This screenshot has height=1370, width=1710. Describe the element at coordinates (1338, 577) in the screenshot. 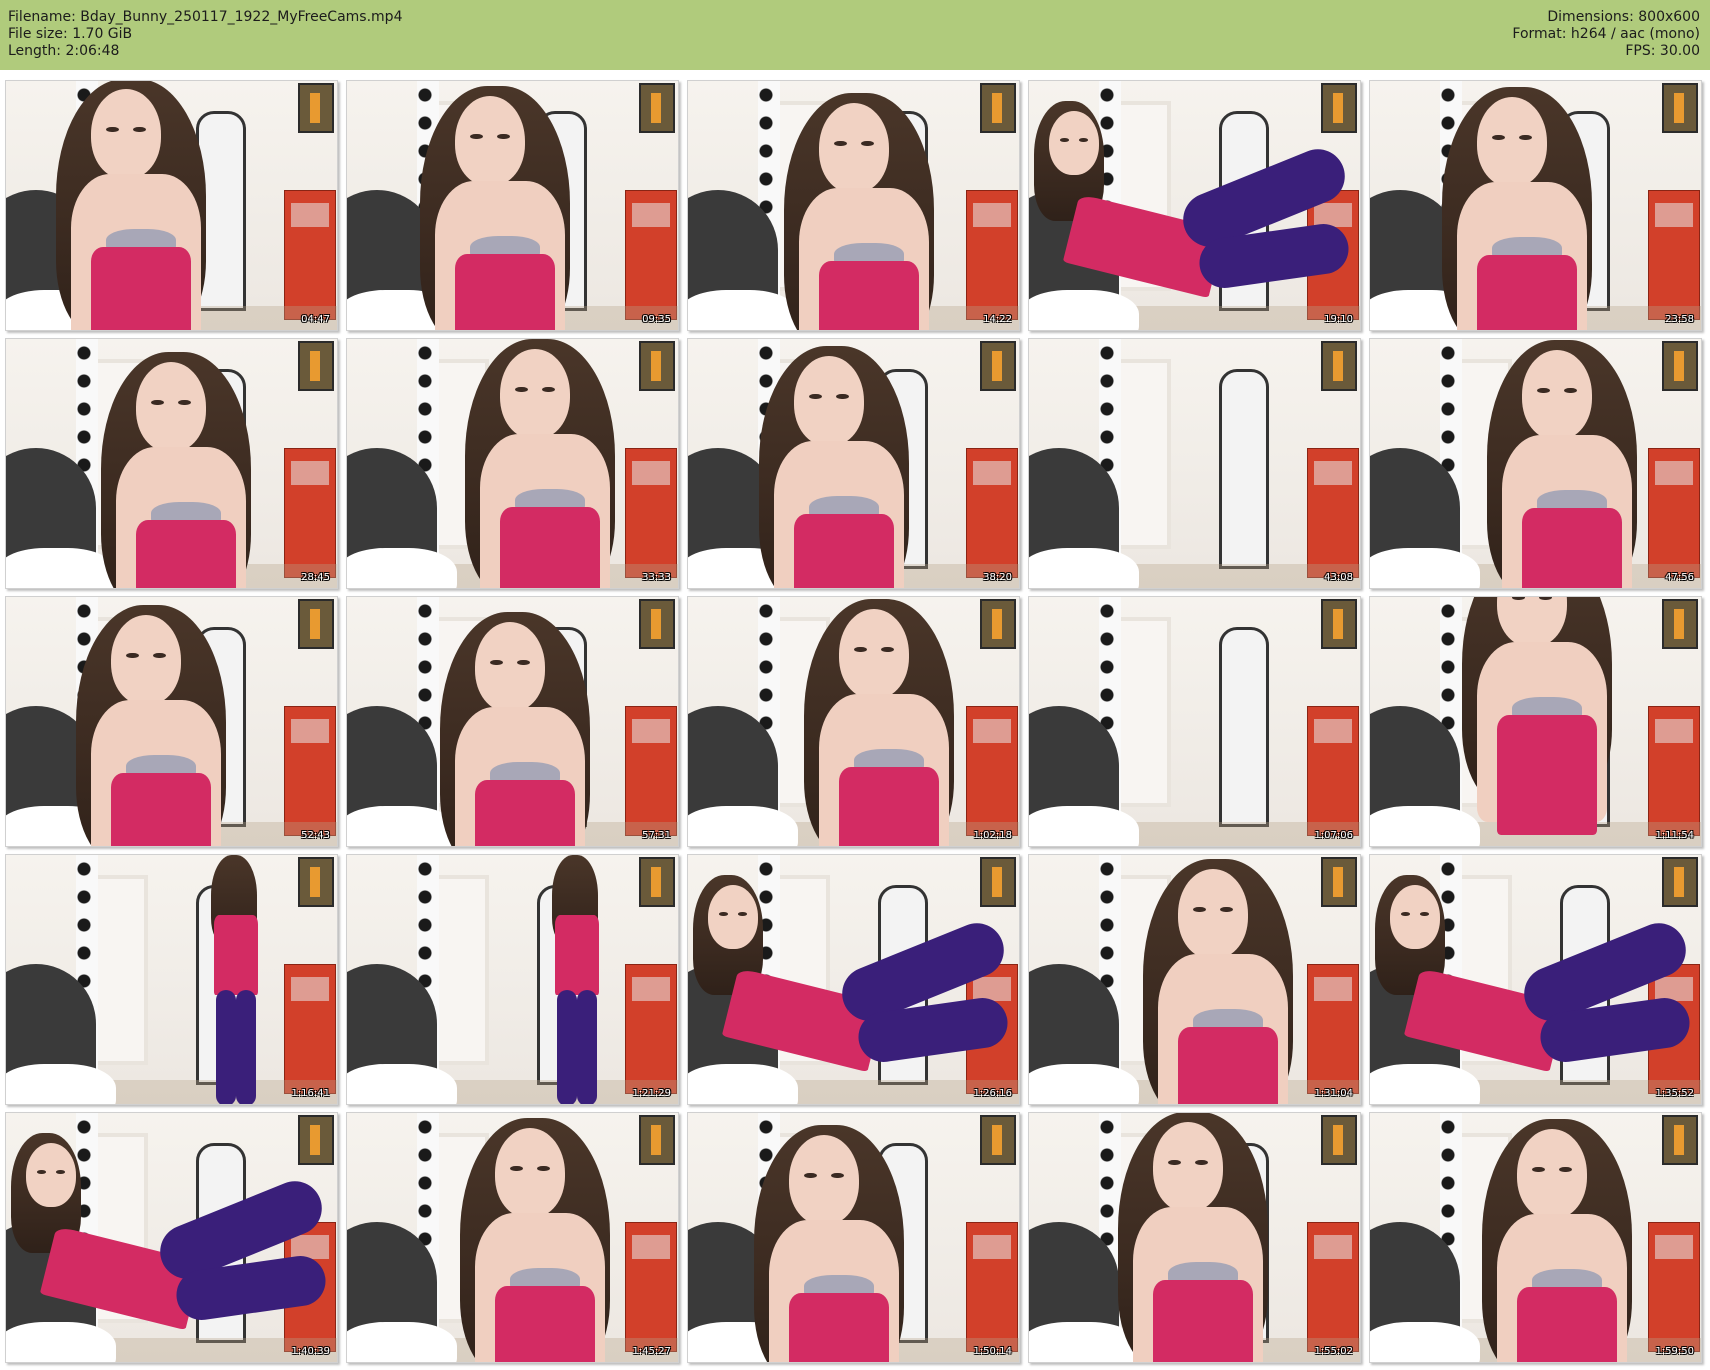

I see `timestamp-label: 43:08` at that location.